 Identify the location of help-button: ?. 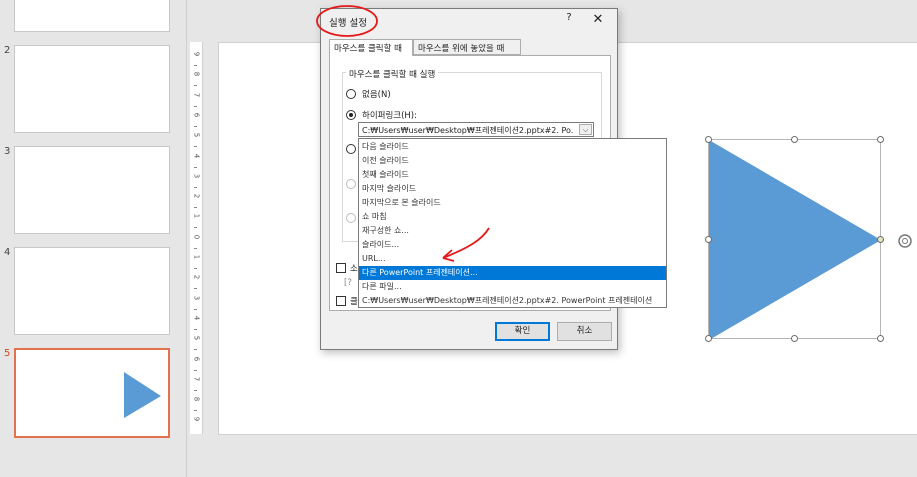
(569, 20).